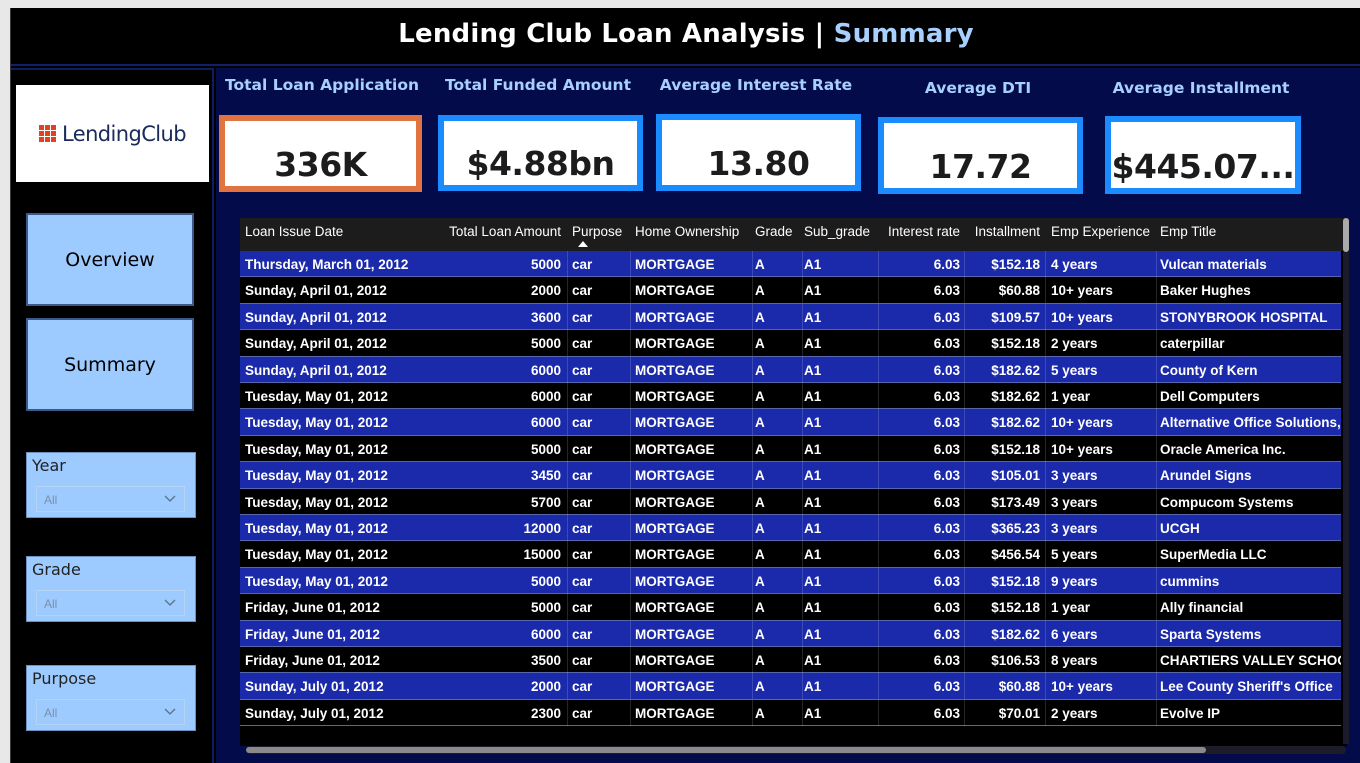 The height and width of the screenshot is (763, 1360). I want to click on horizontal-scroll-thumb, so click(726, 750).